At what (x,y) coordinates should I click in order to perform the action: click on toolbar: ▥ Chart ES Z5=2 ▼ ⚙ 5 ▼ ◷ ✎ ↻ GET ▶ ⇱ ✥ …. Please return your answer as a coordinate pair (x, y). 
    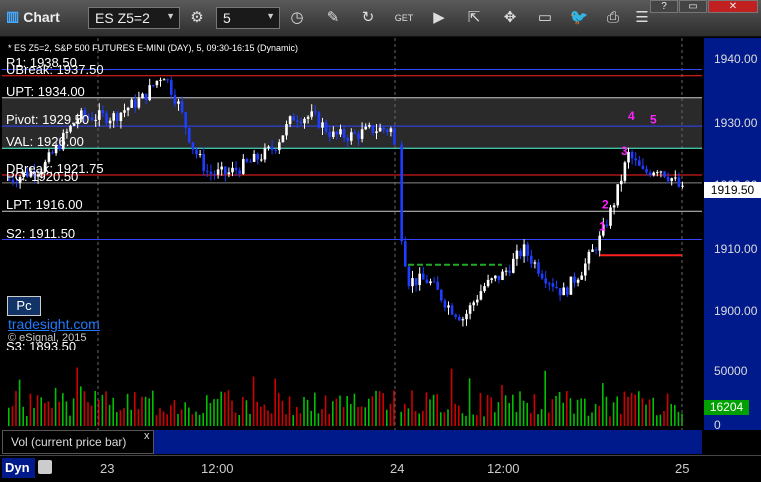
    Looking at the image, I should click on (380, 18).